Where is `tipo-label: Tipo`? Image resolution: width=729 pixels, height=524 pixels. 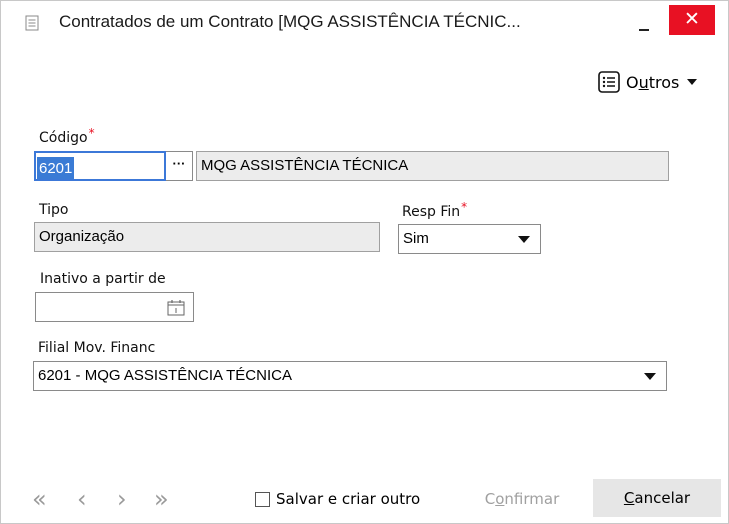
tipo-label: Tipo is located at coordinates (54, 210).